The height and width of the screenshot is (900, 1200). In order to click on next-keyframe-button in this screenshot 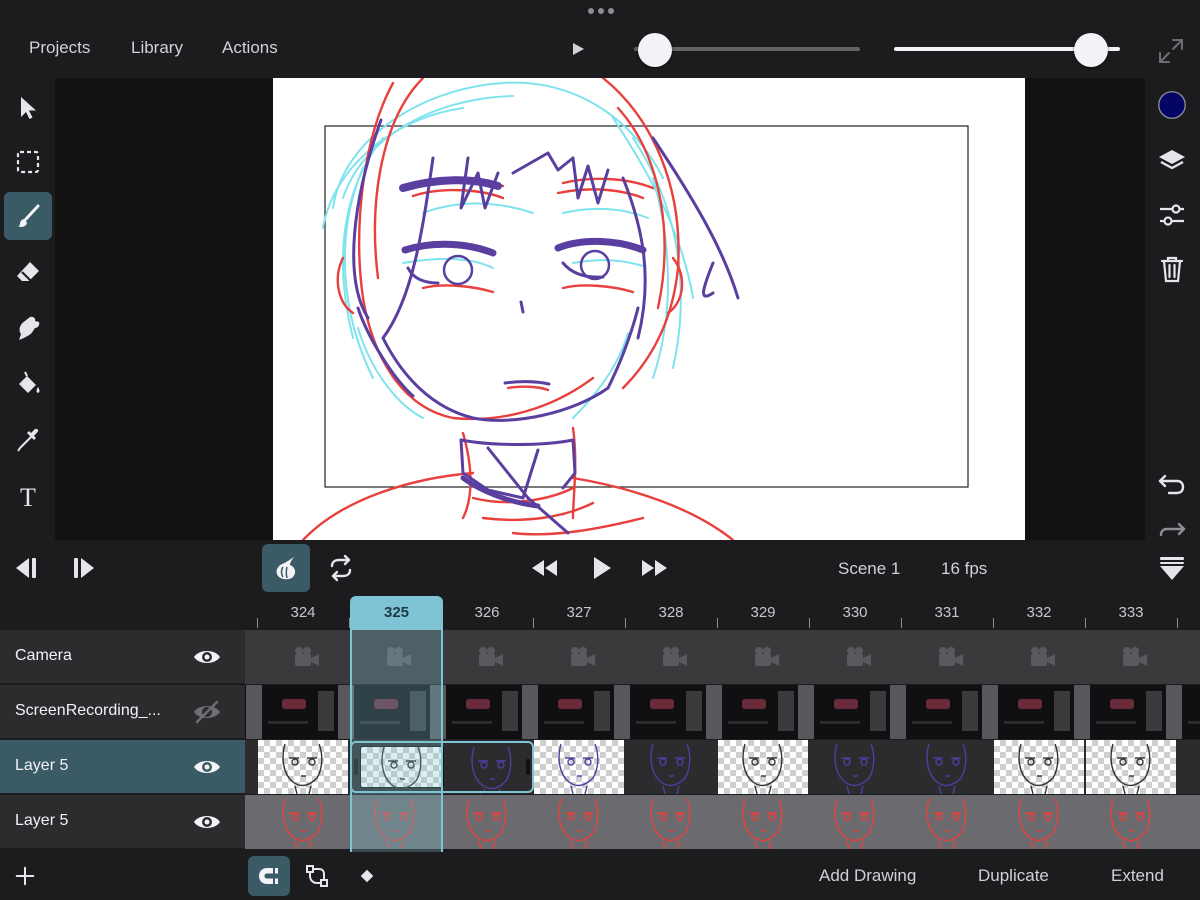, I will do `click(84, 568)`.